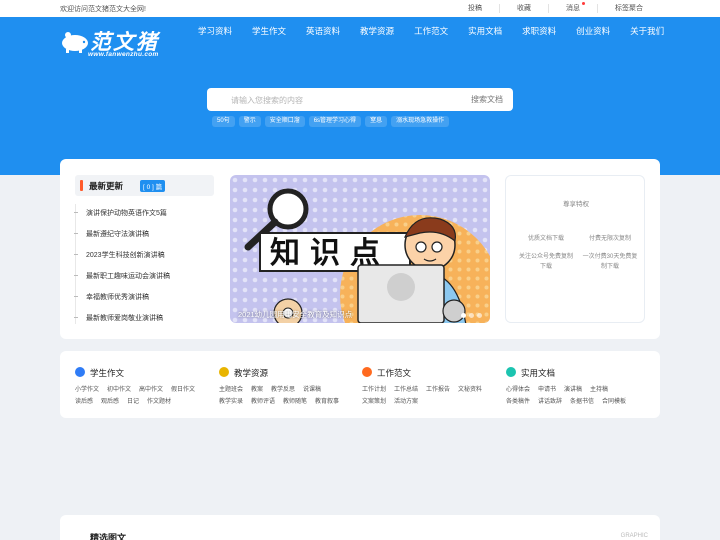 The width and height of the screenshot is (720, 540). Describe the element at coordinates (223, 121) in the screenshot. I see `hot-keyword: 50句` at that location.